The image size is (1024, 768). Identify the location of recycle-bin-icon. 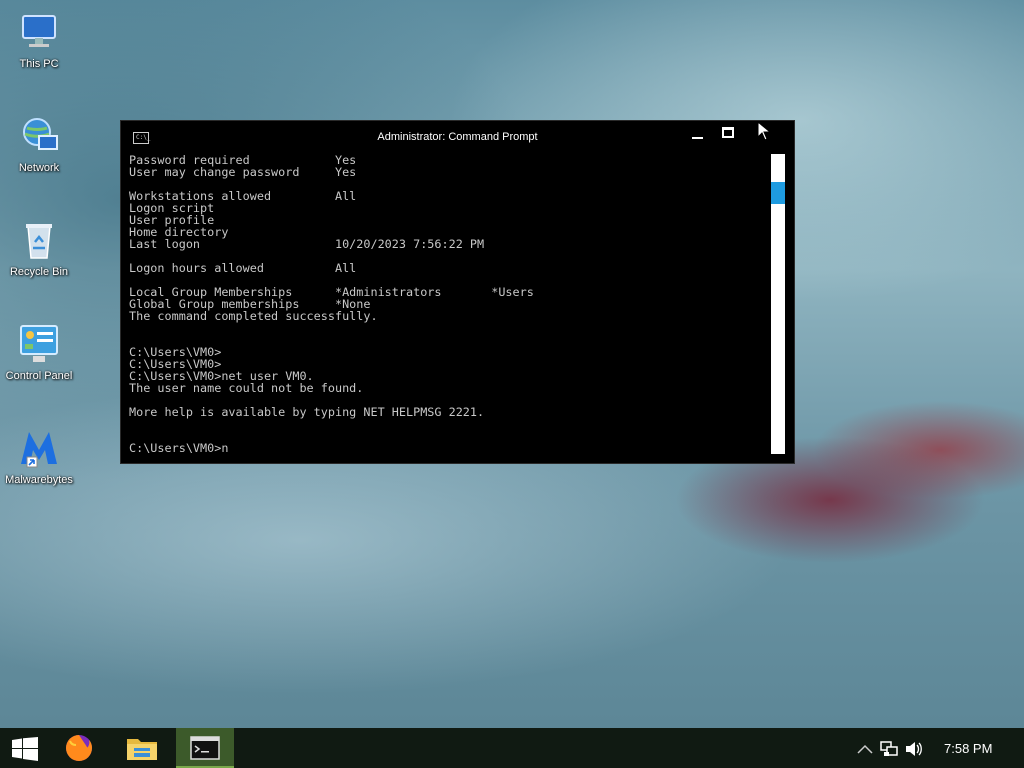
(39, 240).